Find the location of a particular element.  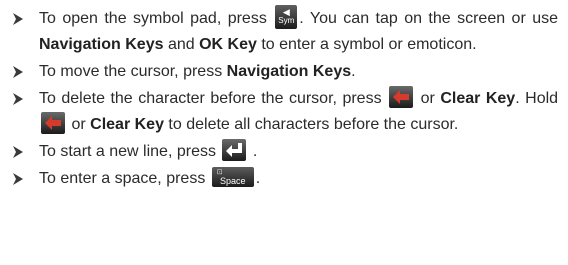

item-text: To open the symbol pad, press is located at coordinates (153, 18).